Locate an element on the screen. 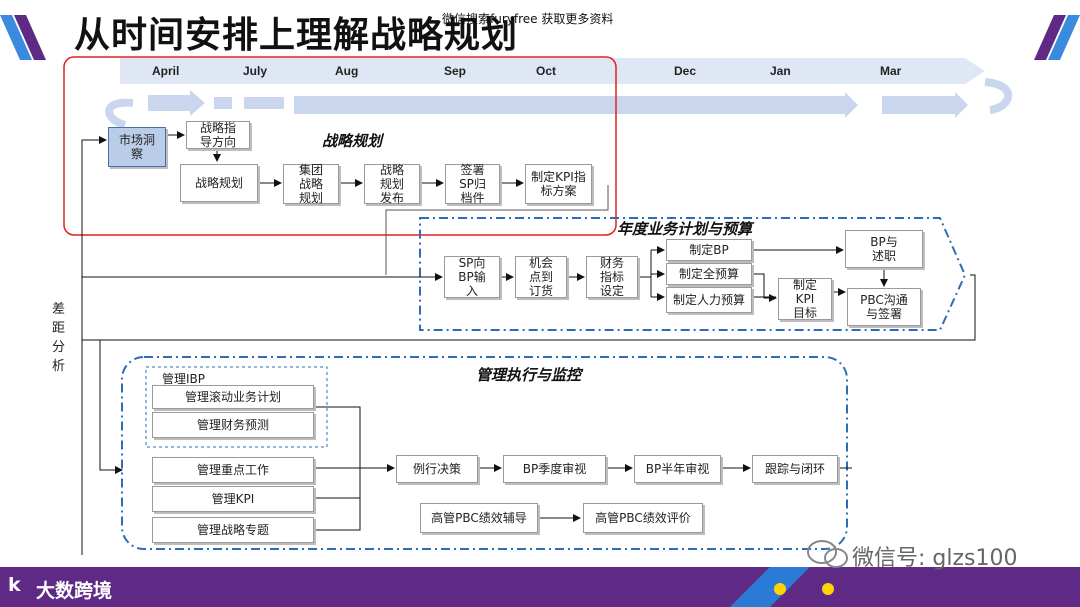  month-label: Mar is located at coordinates (891, 71).